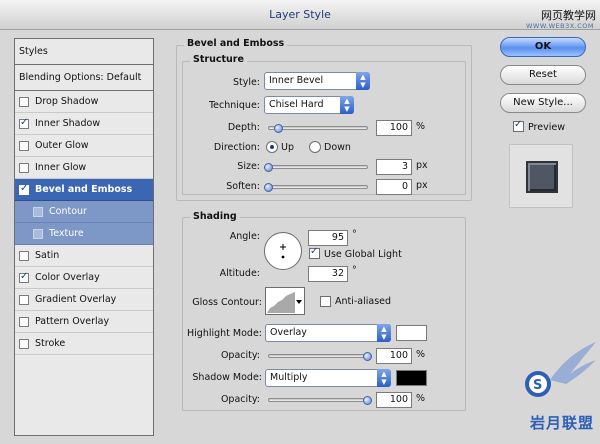 This screenshot has height=444, width=600. Describe the element at coordinates (246, 82) in the screenshot. I see `style-label: Style:` at that location.